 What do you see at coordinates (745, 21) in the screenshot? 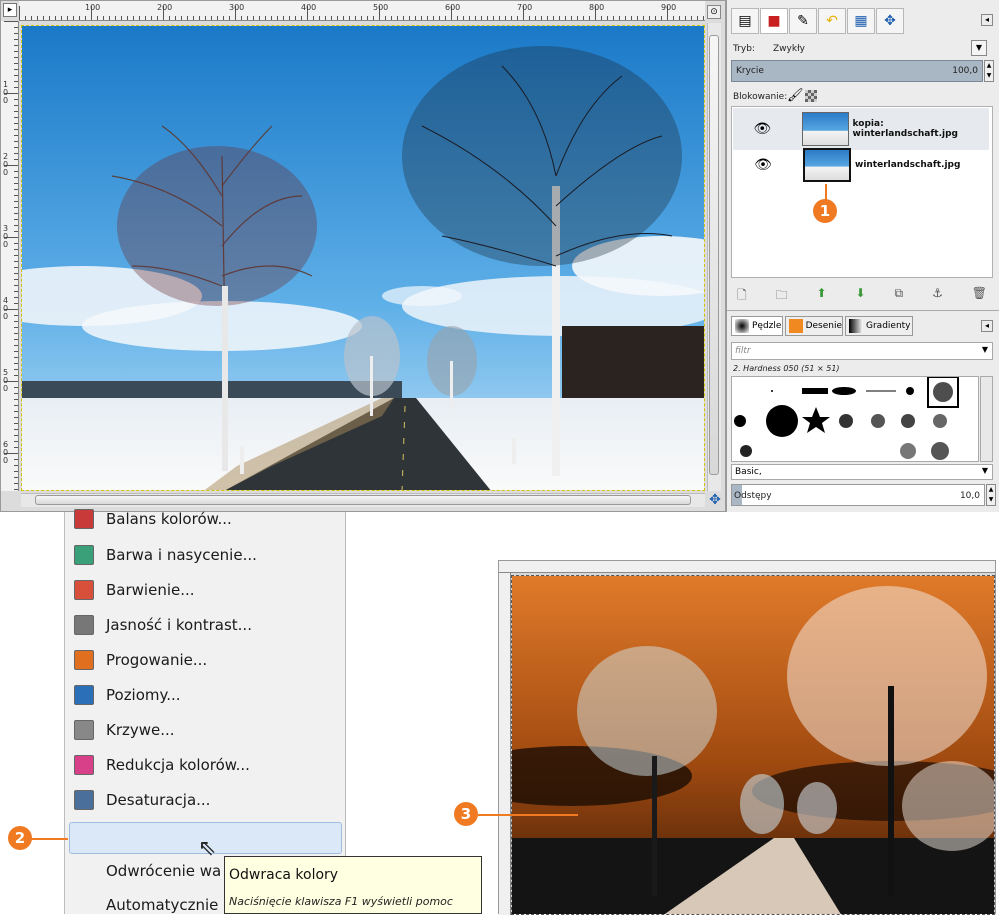
I see `layers-tab-icon: ▤` at bounding box center [745, 21].